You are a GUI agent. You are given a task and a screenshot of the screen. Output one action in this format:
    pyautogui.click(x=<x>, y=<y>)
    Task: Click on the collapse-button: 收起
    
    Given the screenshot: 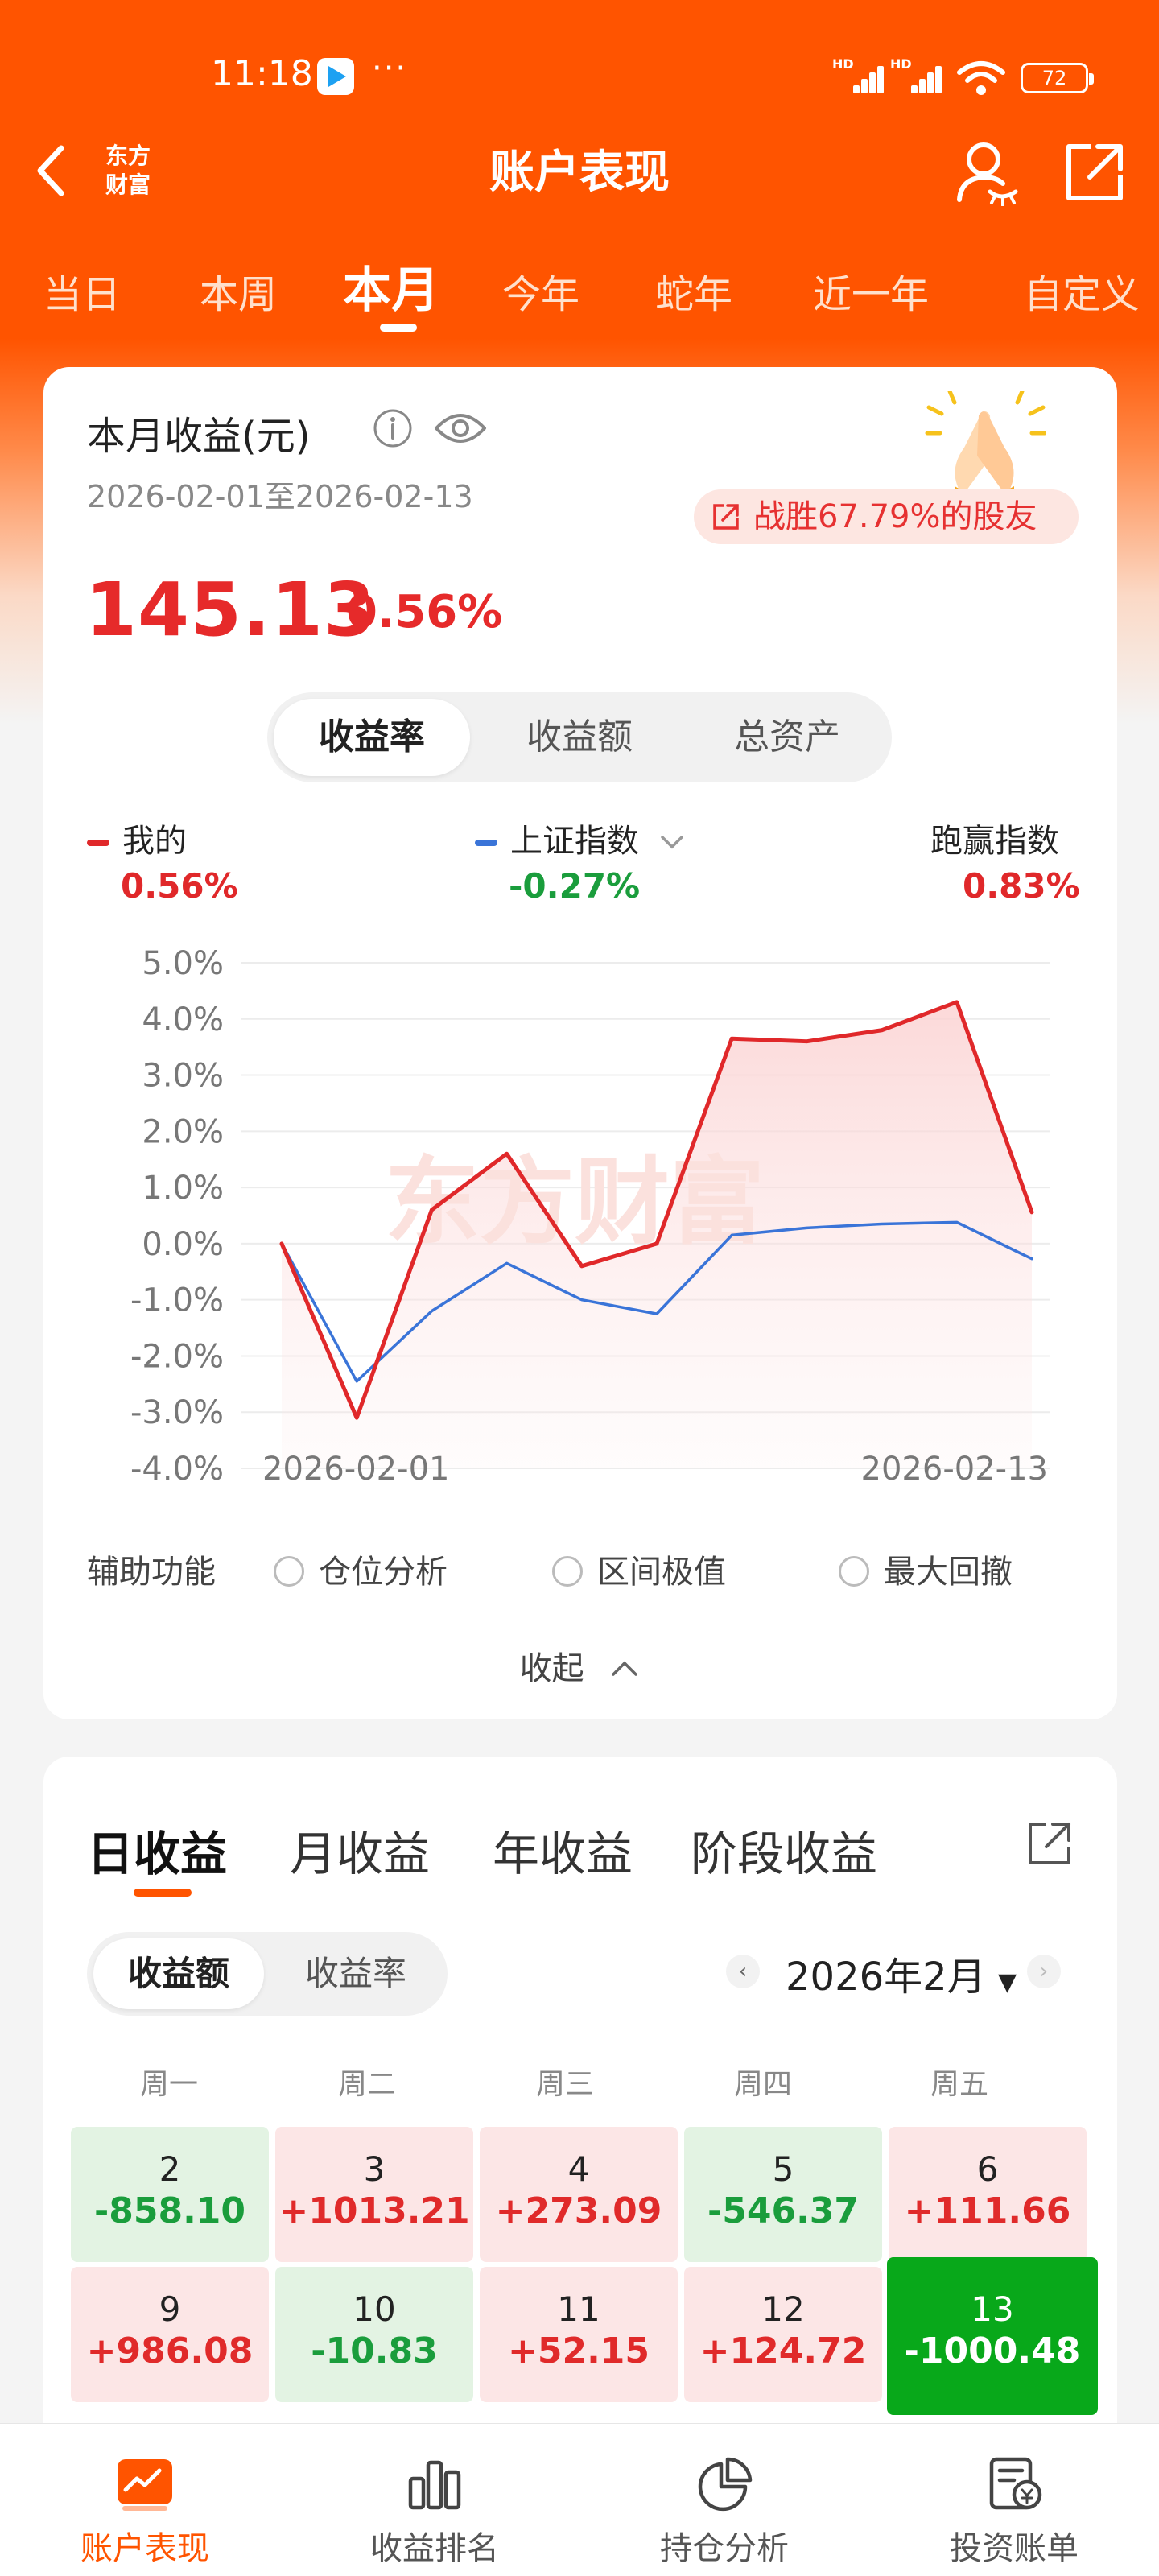 What is the action you would take?
    pyautogui.click(x=580, y=1665)
    